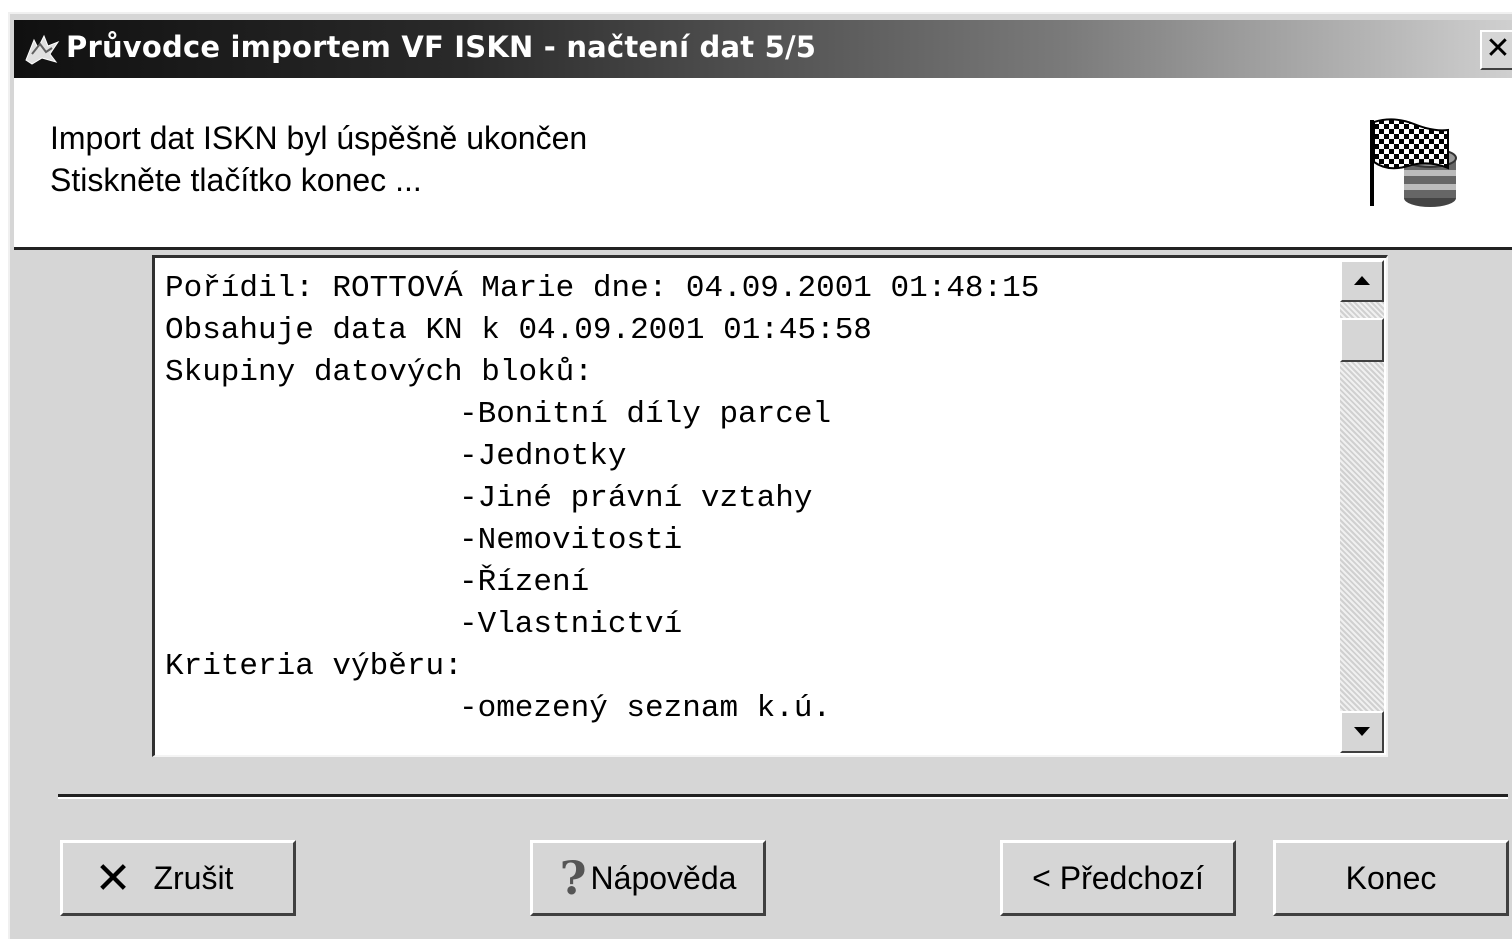 The height and width of the screenshot is (939, 1512). I want to click on question-icon: ?, so click(573, 878).